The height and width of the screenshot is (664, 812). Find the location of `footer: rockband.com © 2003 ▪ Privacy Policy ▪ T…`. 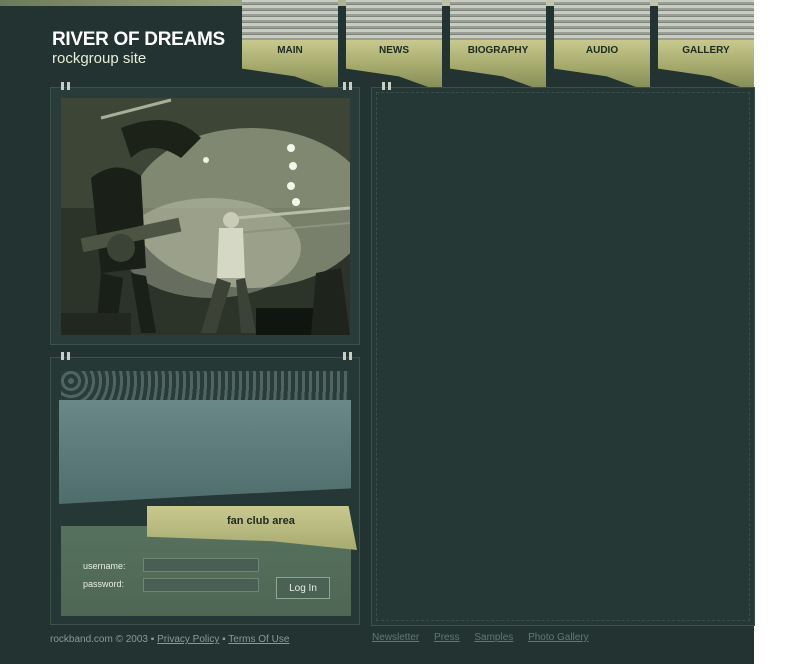

footer: rockband.com © 2003 ▪ Privacy Policy ▪ T… is located at coordinates (169, 639).